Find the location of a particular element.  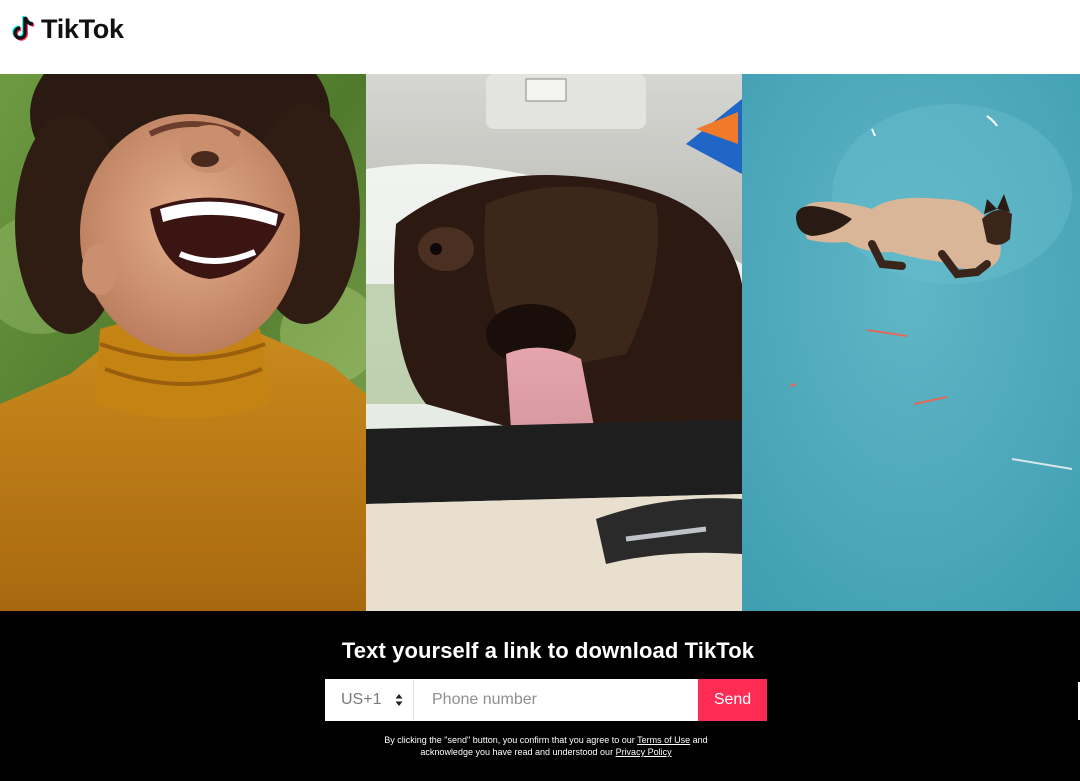

legal-text-part2: and is located at coordinates (699, 740).